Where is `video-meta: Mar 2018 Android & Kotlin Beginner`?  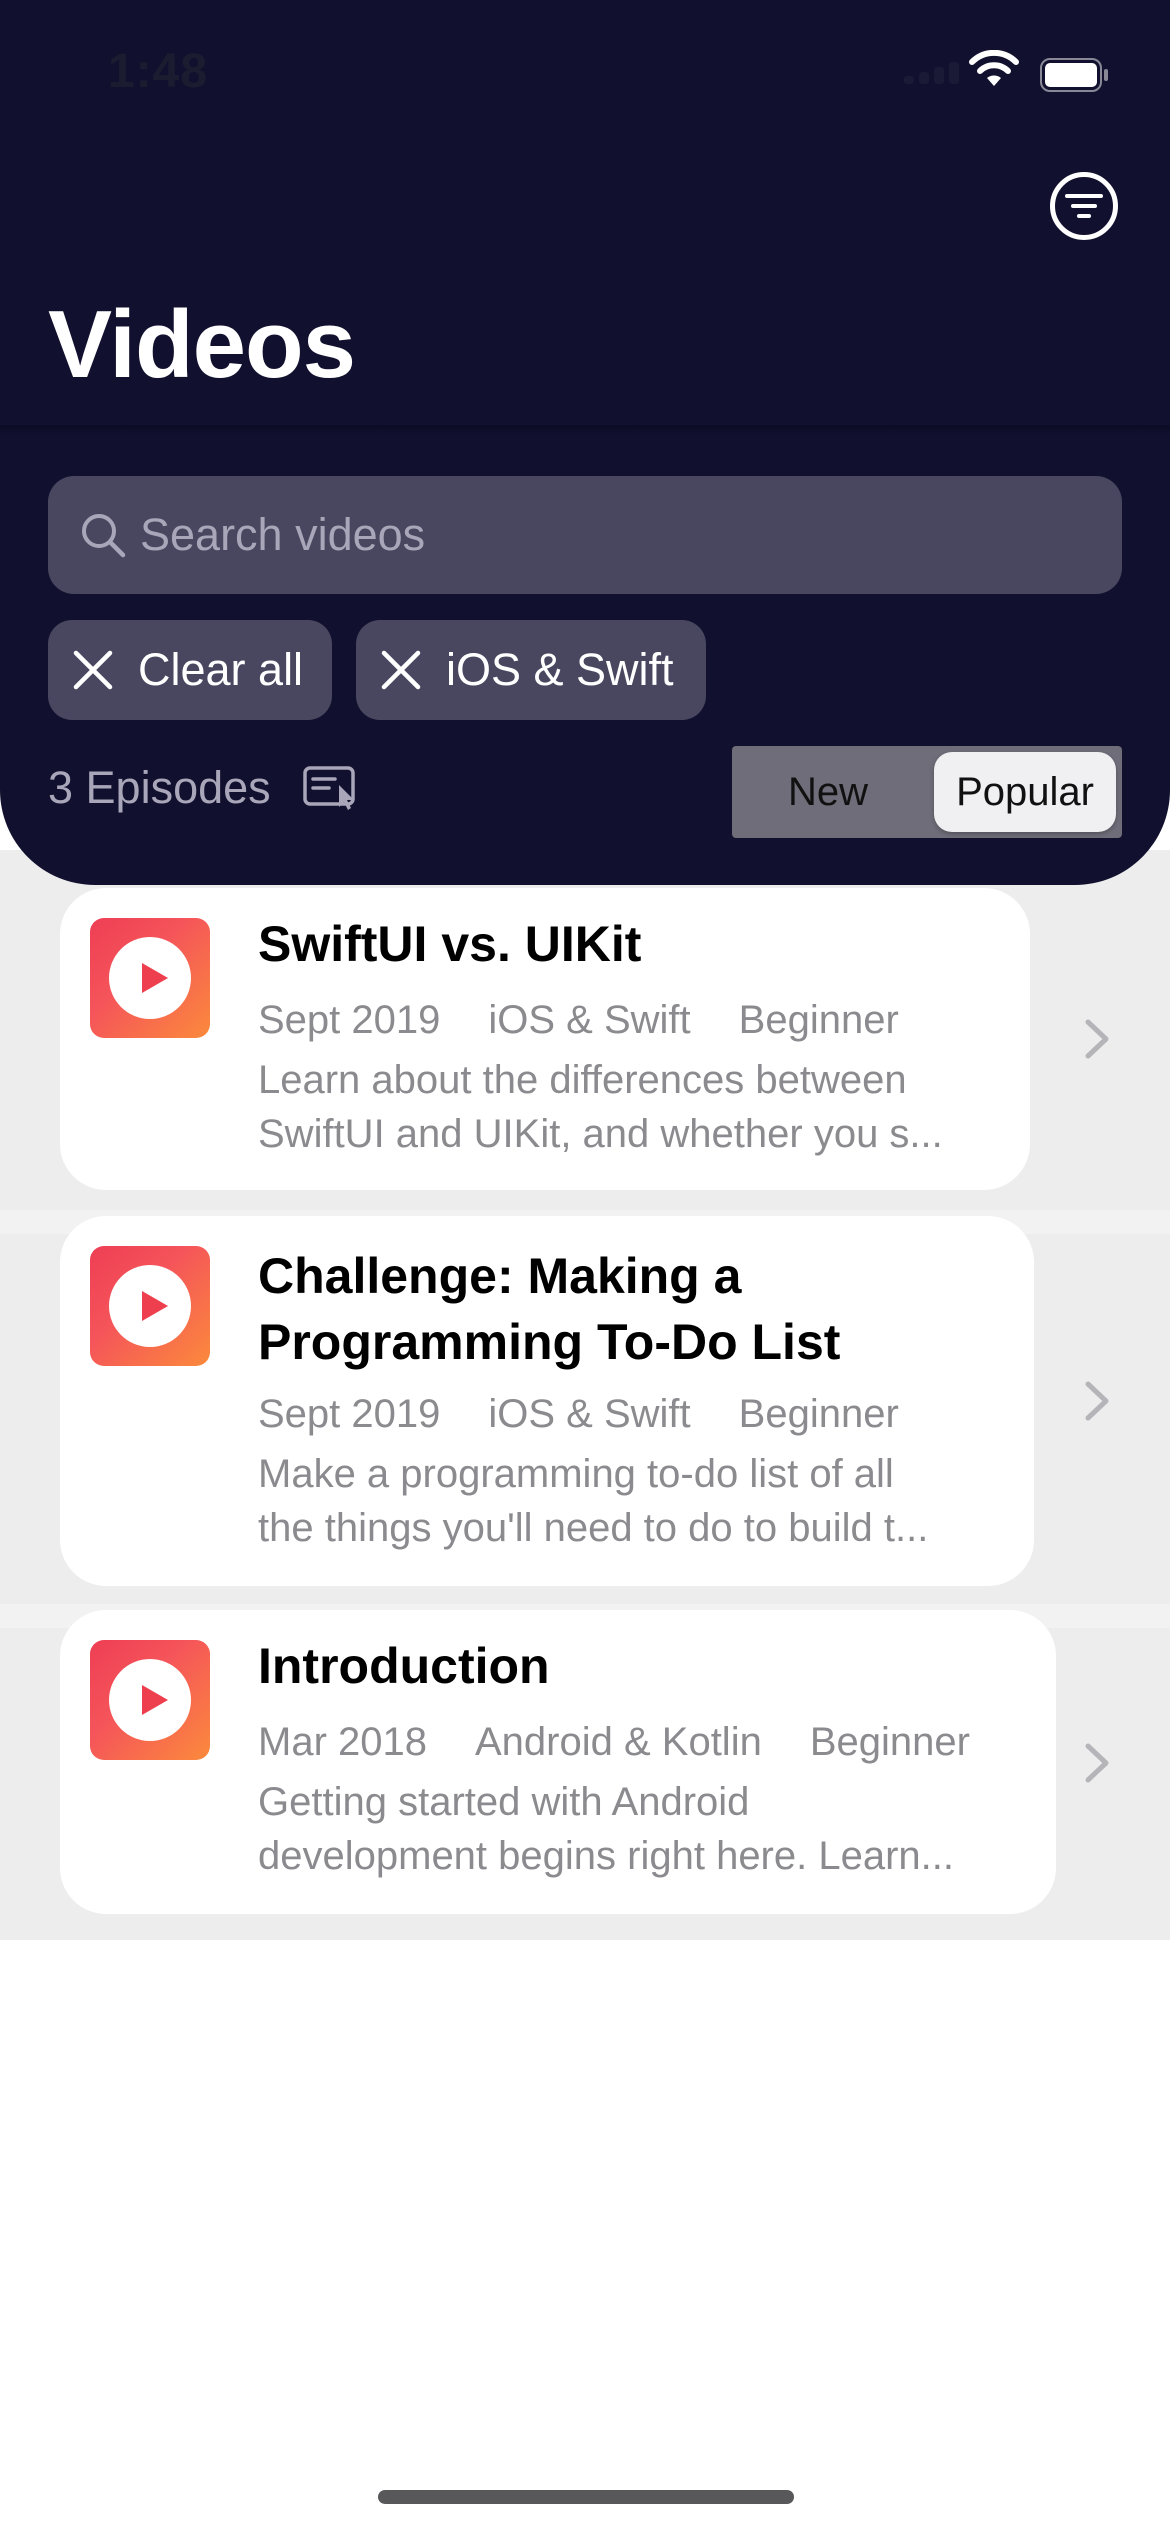
video-meta: Mar 2018 Android & Kotlin Beginner is located at coordinates (614, 1742).